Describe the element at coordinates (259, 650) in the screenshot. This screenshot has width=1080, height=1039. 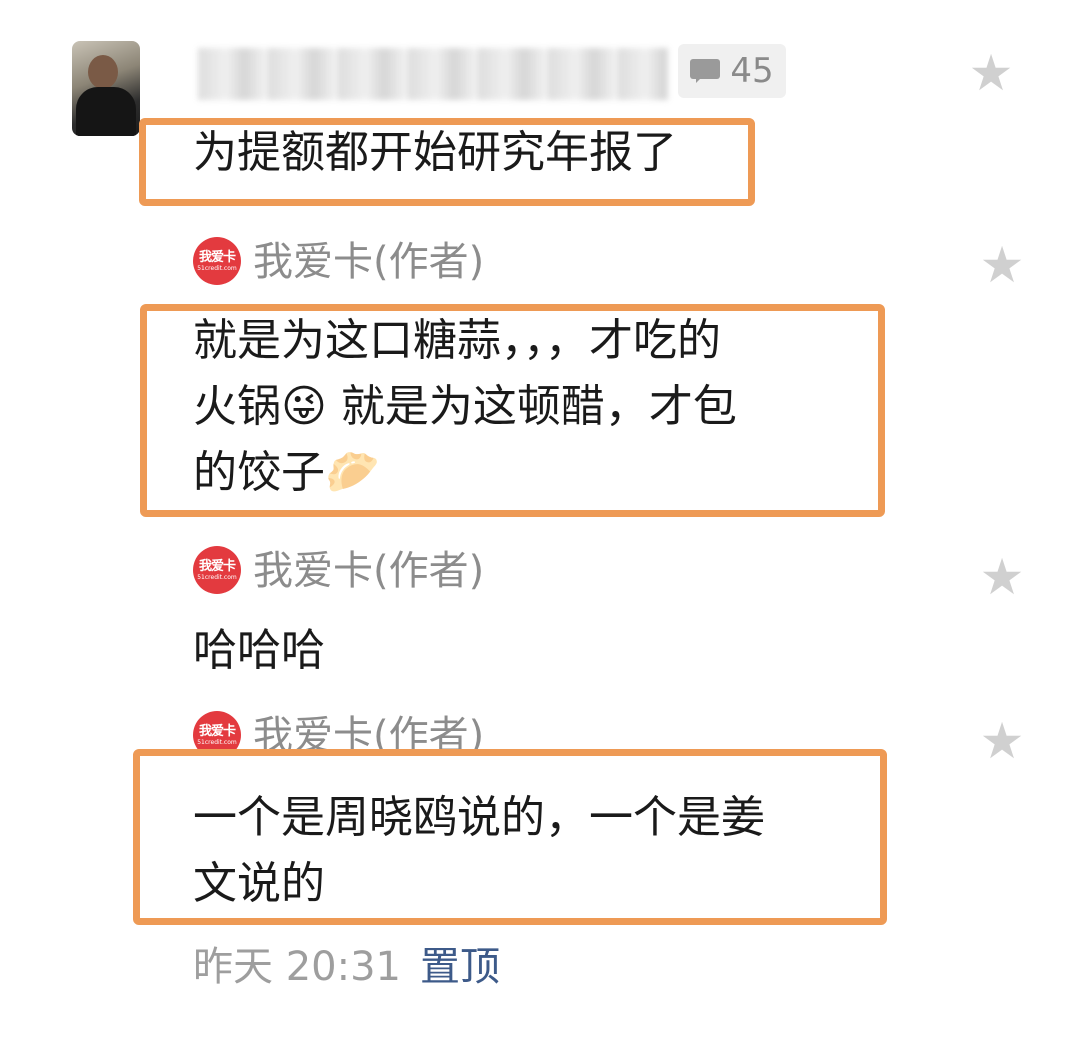
I see `reply-text: 哈哈哈` at that location.